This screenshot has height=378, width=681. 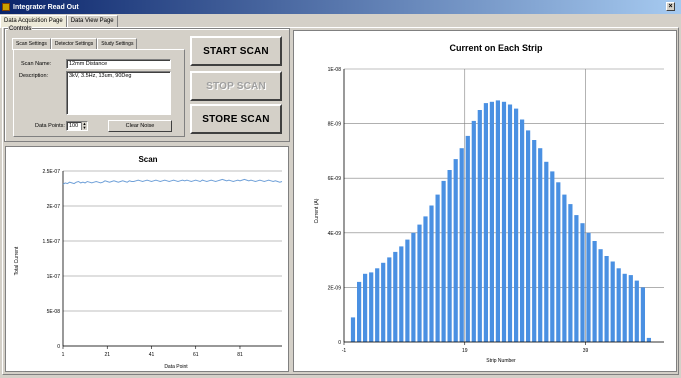 What do you see at coordinates (196, 355) in the screenshot?
I see `scan-xtick-label: 61` at bounding box center [196, 355].